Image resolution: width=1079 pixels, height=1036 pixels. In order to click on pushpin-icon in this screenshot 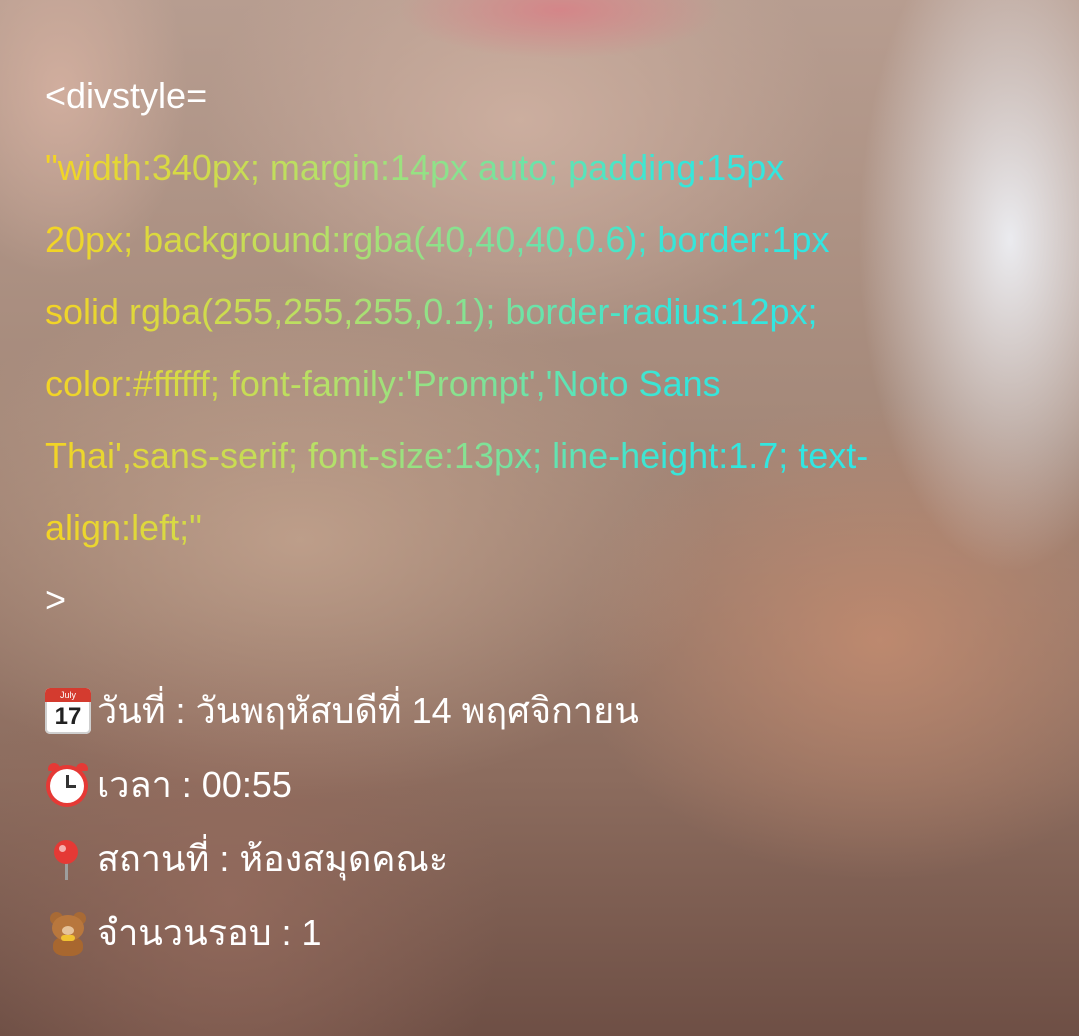, I will do `click(68, 859)`.